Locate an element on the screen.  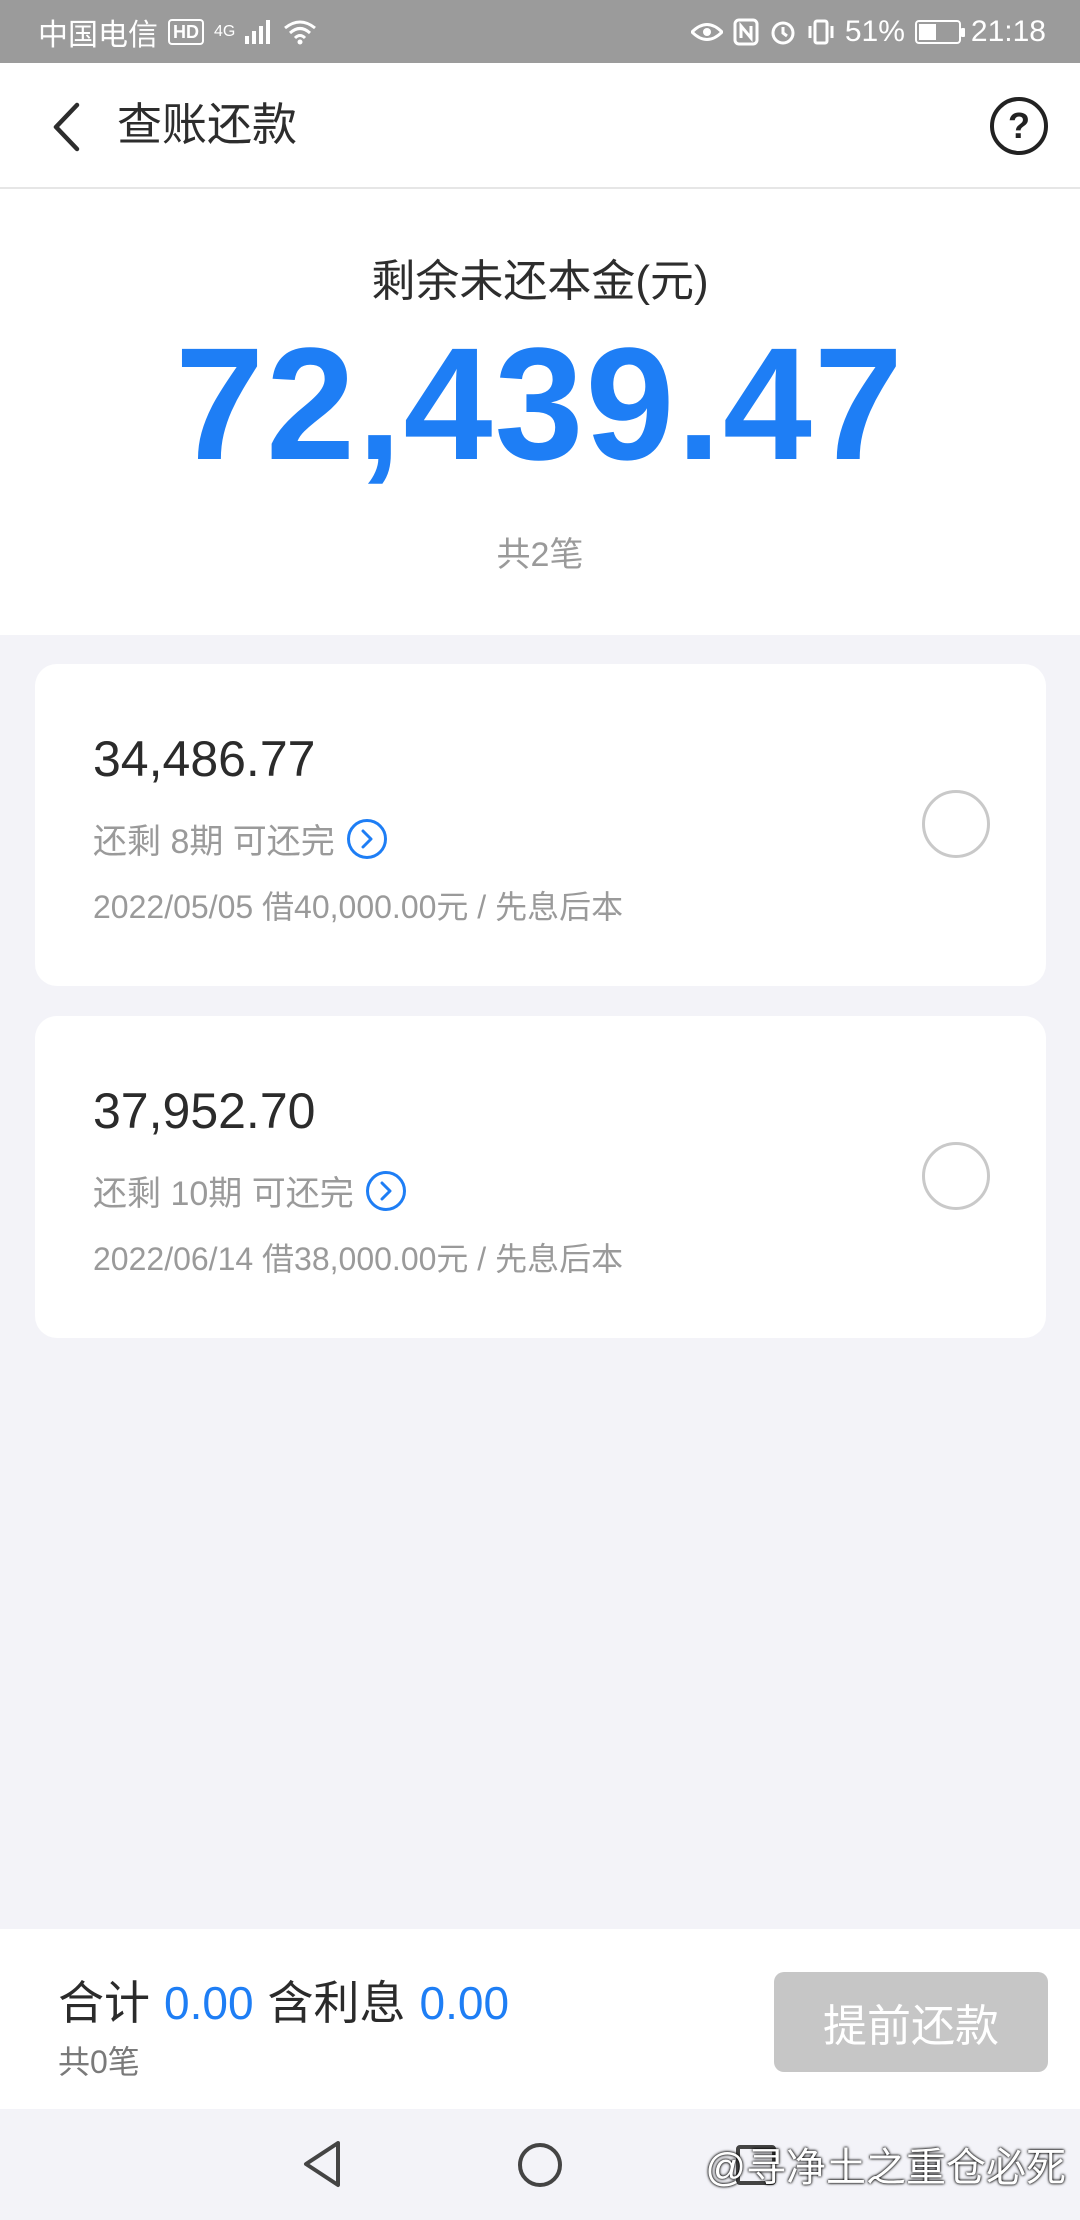
eye-comfort-icon is located at coordinates (706, 31).